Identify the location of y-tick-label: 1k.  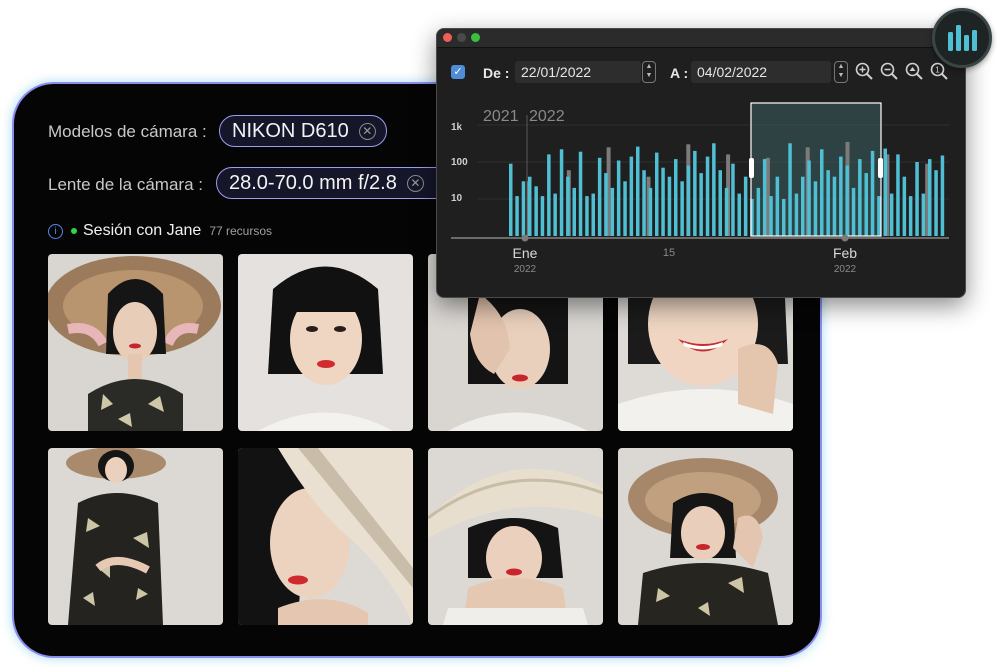
(457, 127).